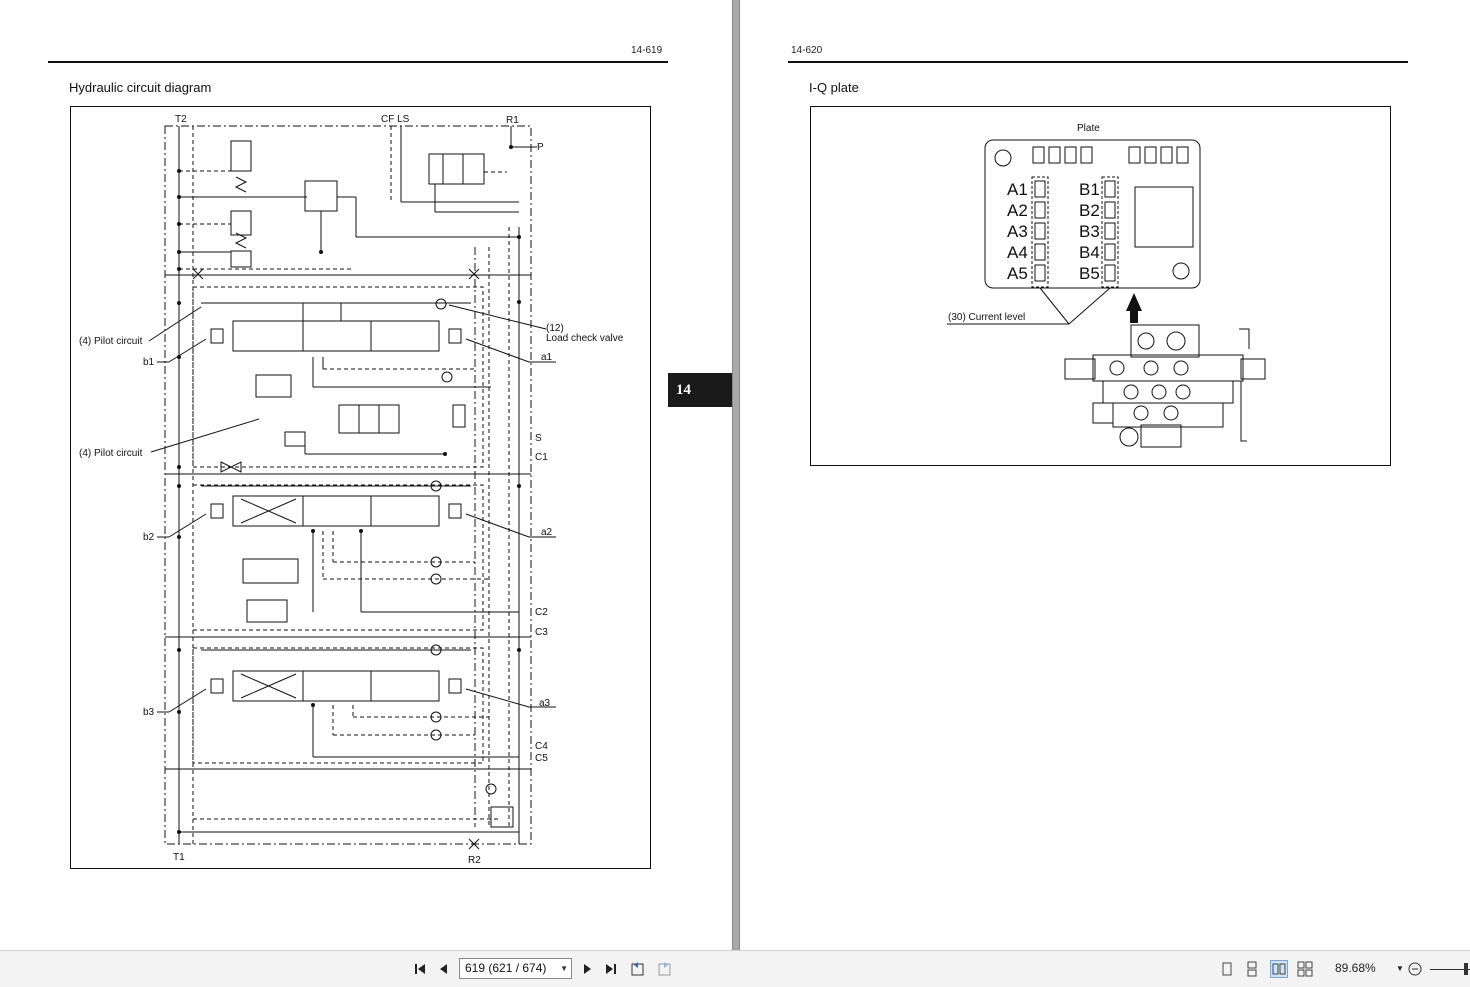  What do you see at coordinates (541, 632) in the screenshot?
I see `port-label-c3: C3` at bounding box center [541, 632].